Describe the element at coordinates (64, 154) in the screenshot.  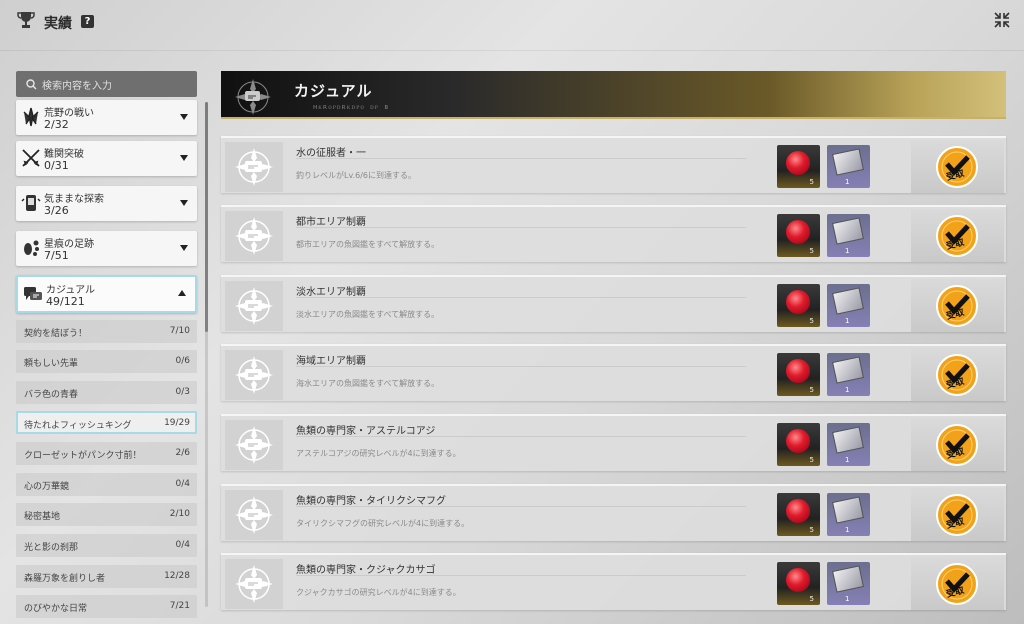
I see `category-name: 難関突破` at that location.